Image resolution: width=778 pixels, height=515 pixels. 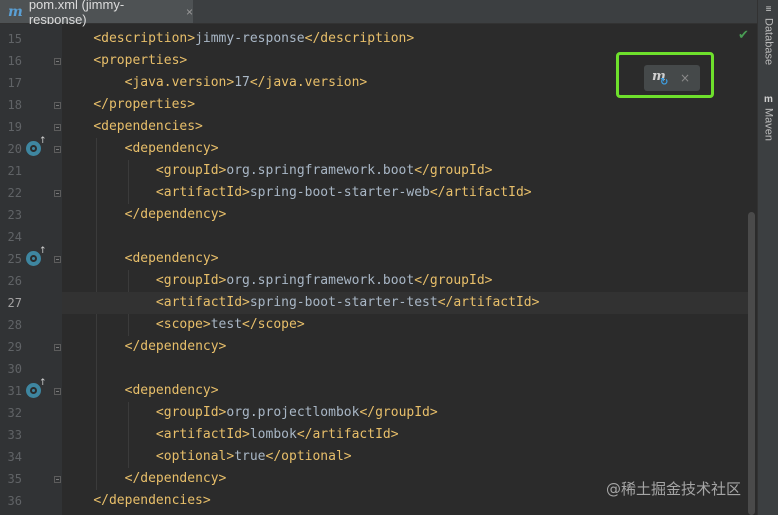 I want to click on line-number: 33, so click(x=14, y=435).